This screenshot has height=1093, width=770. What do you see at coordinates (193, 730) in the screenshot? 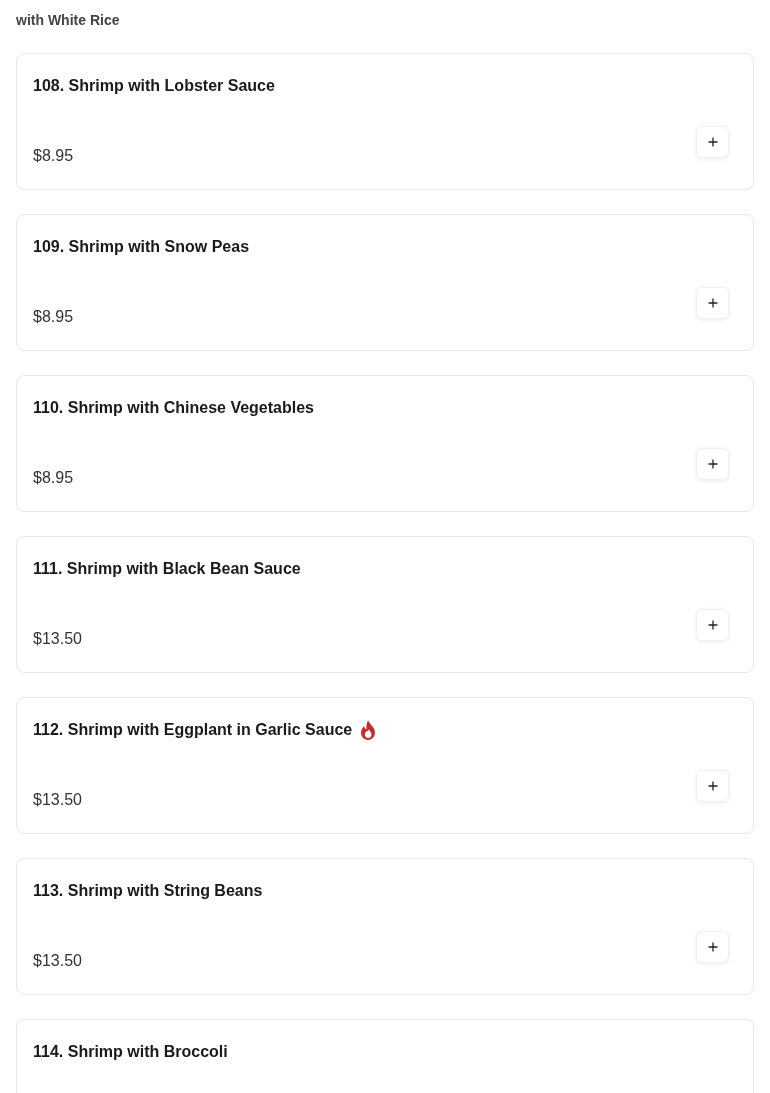
I see `item-name: 112. Shrimp with Eggplant in Garlic Sauce` at bounding box center [193, 730].